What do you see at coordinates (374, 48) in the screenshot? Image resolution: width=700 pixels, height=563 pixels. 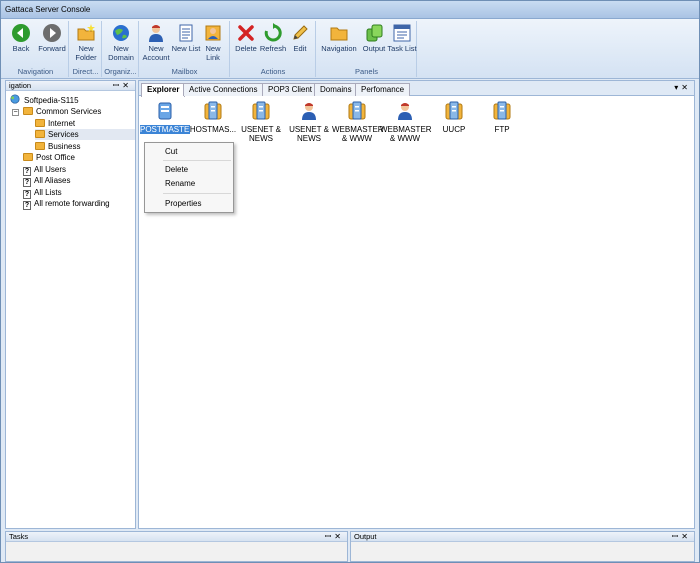 I see `output-panel-label: Output` at bounding box center [374, 48].